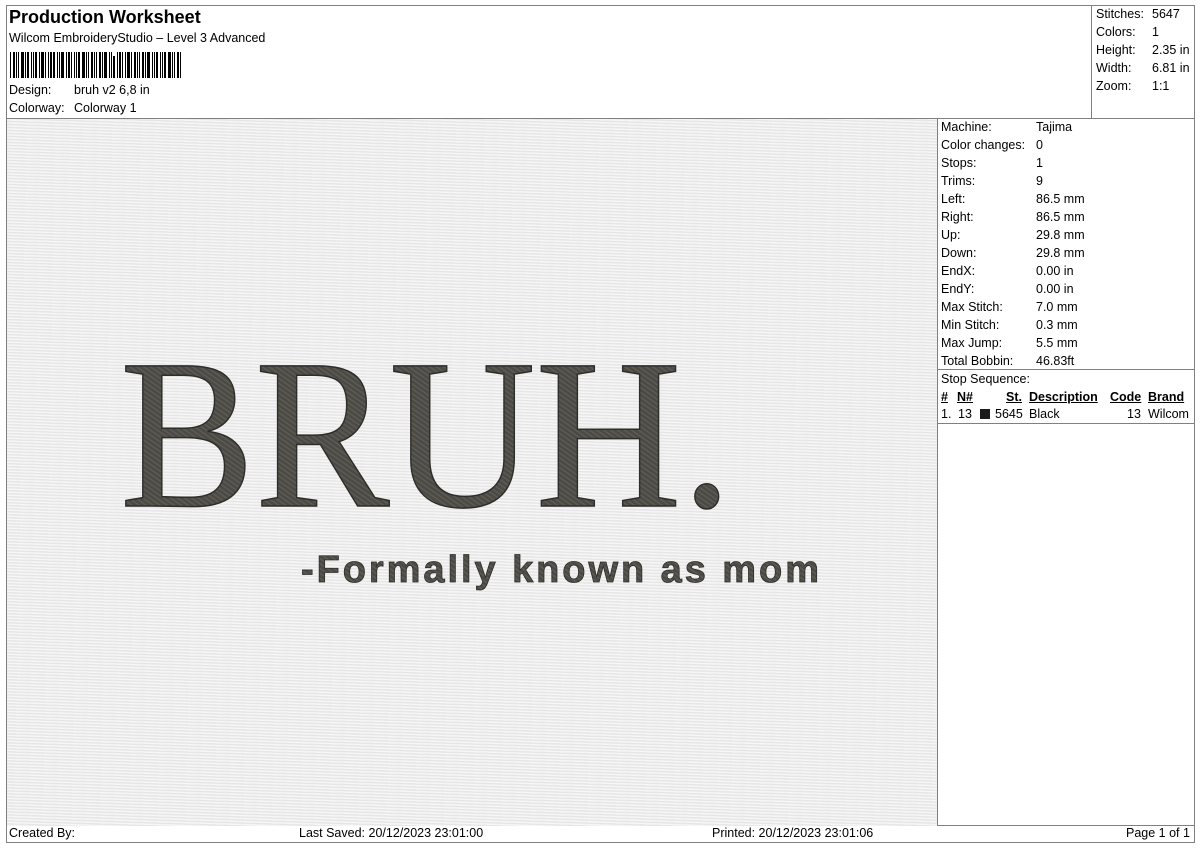  Describe the element at coordinates (953, 199) in the screenshot. I see `machine-info-label: Left:` at that location.